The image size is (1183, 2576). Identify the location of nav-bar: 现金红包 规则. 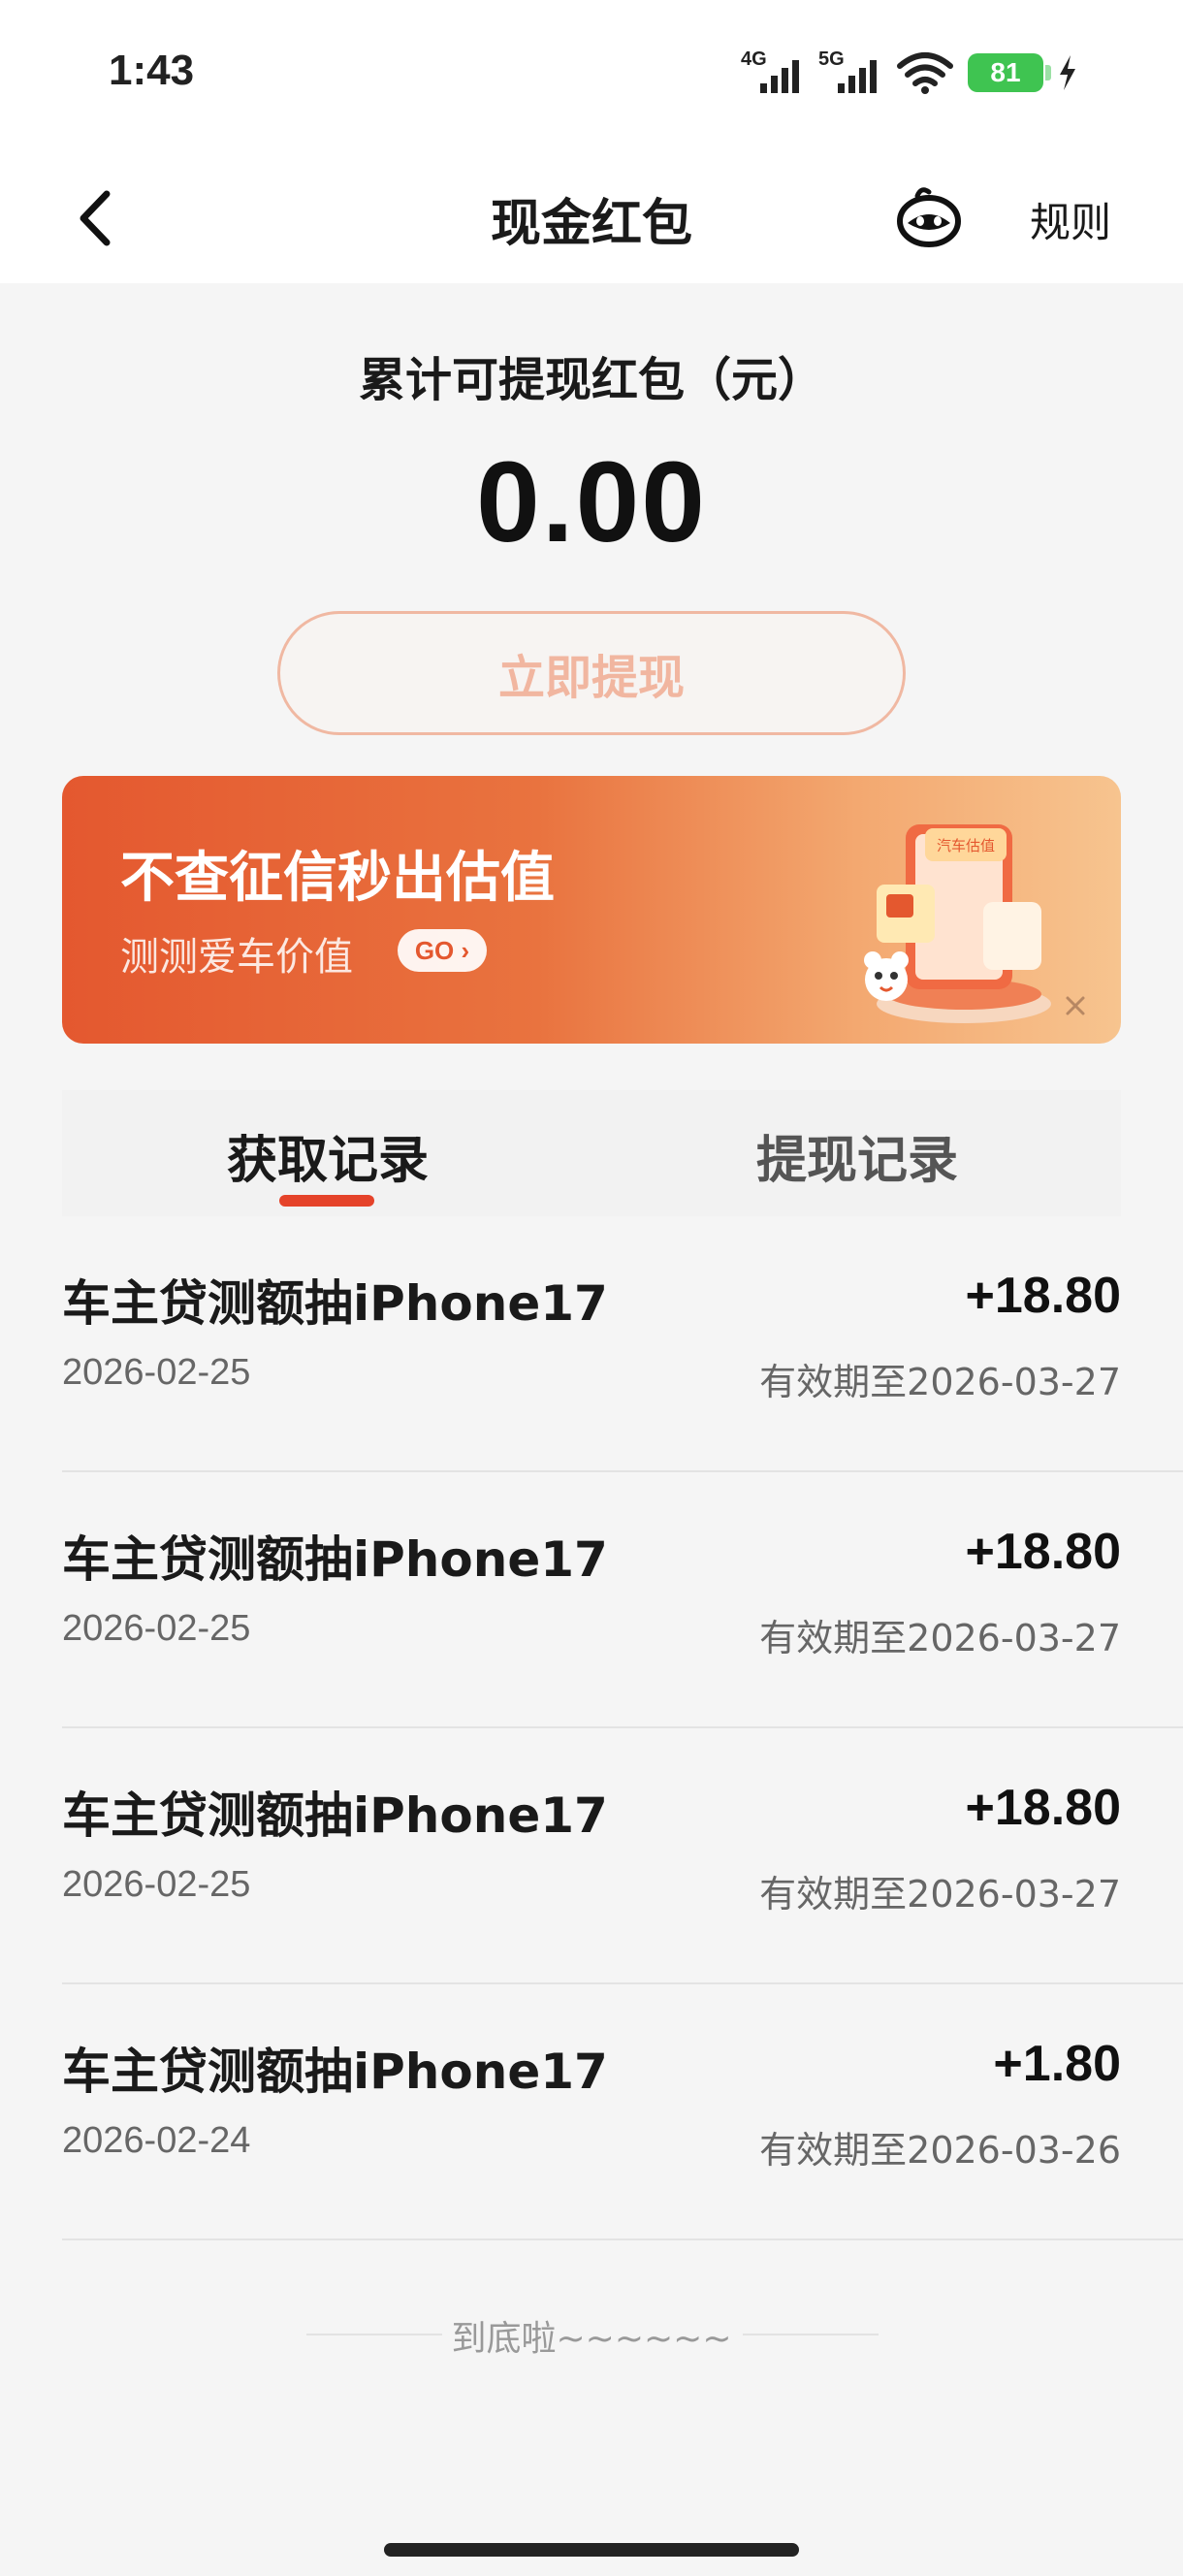
(591, 219).